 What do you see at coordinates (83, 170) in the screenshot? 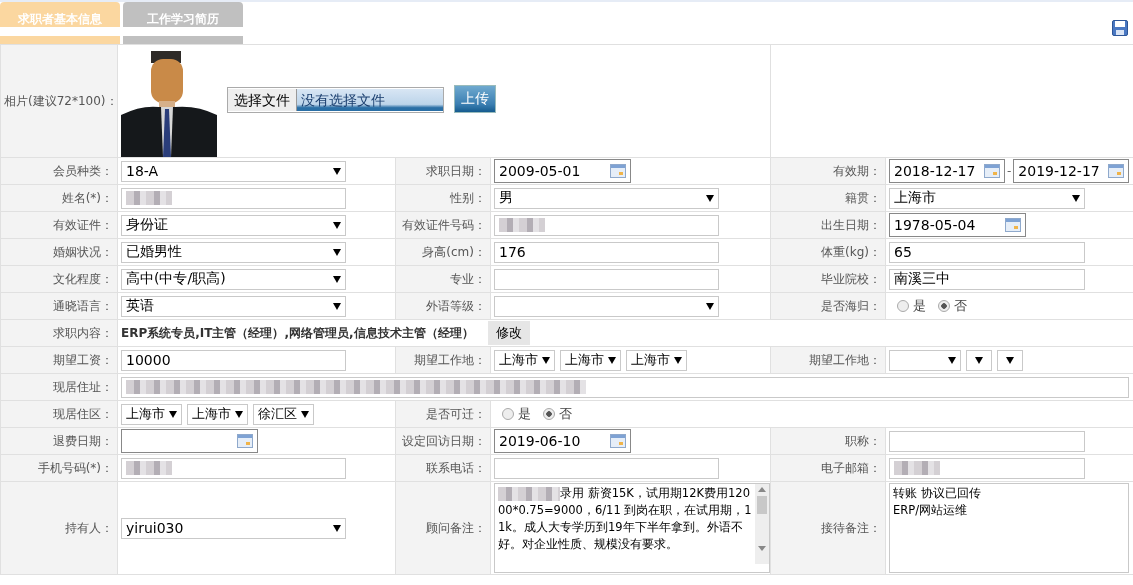
I see `field-label: 会员种类：` at bounding box center [83, 170].